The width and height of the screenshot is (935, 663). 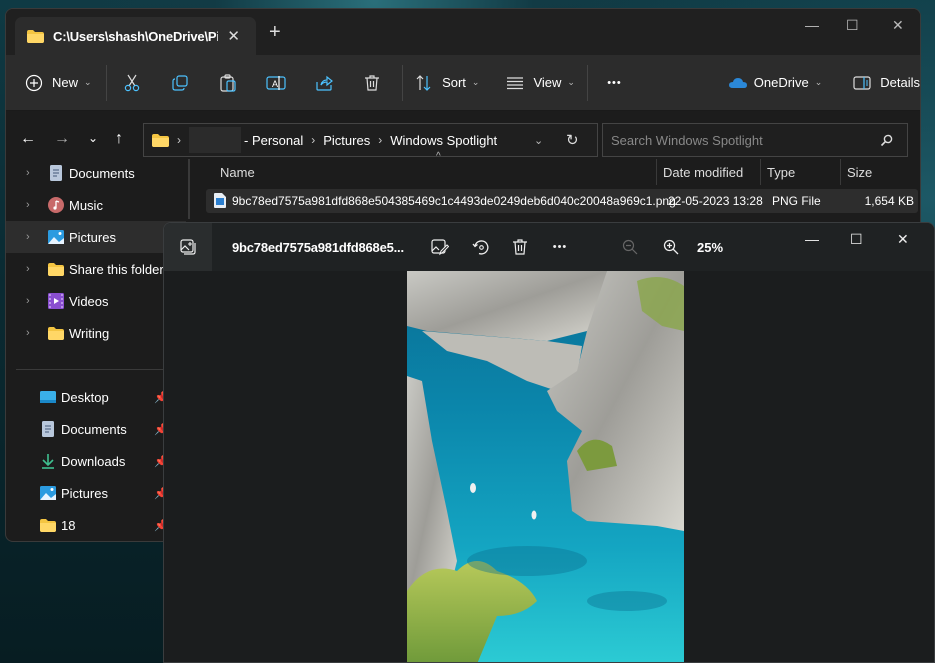 What do you see at coordinates (889, 201) in the screenshot?
I see `file-size: 1,654 KB` at bounding box center [889, 201].